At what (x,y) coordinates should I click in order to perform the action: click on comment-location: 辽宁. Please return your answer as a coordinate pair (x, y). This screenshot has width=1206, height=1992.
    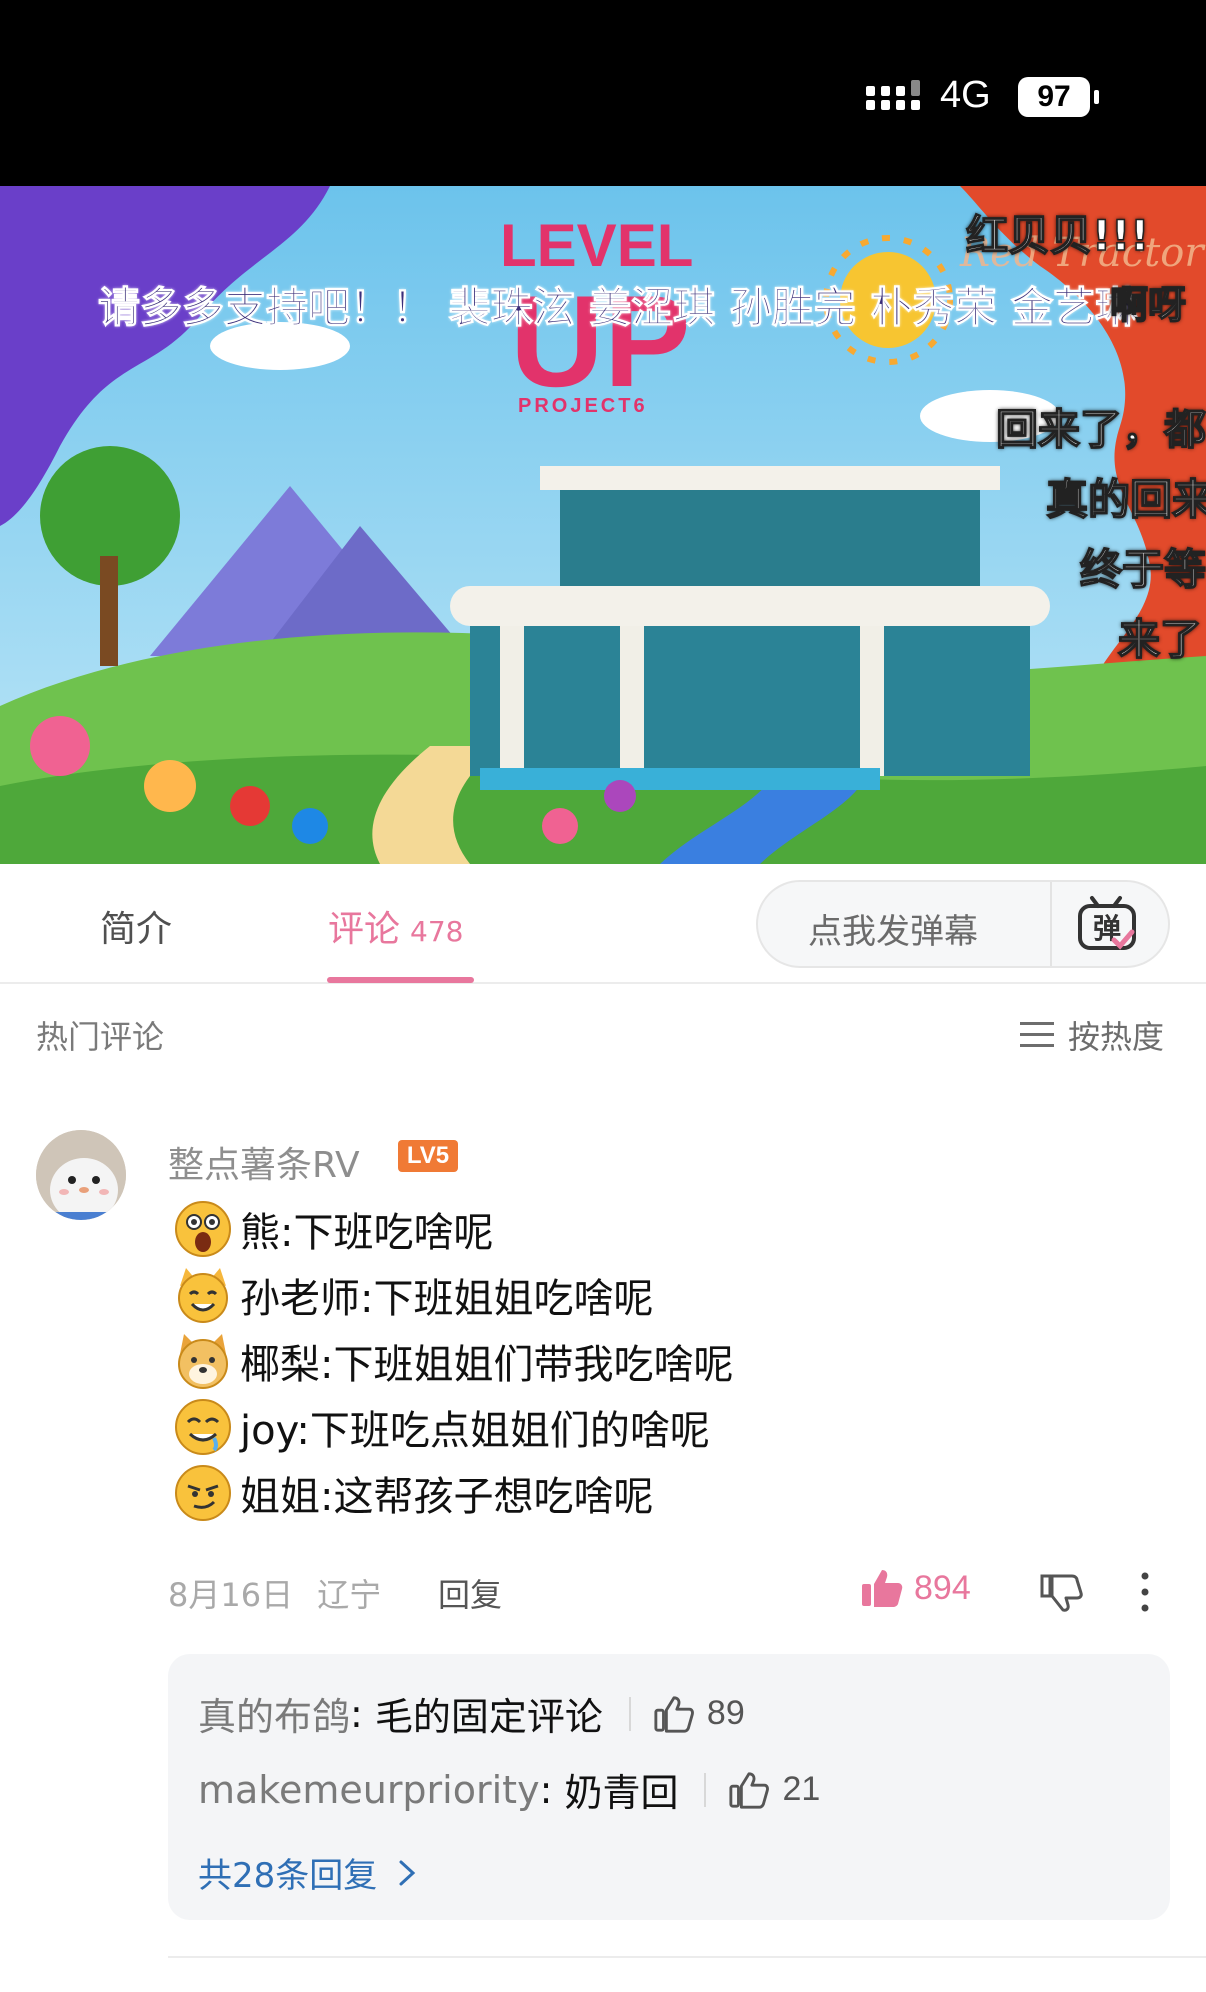
    Looking at the image, I should click on (349, 1595).